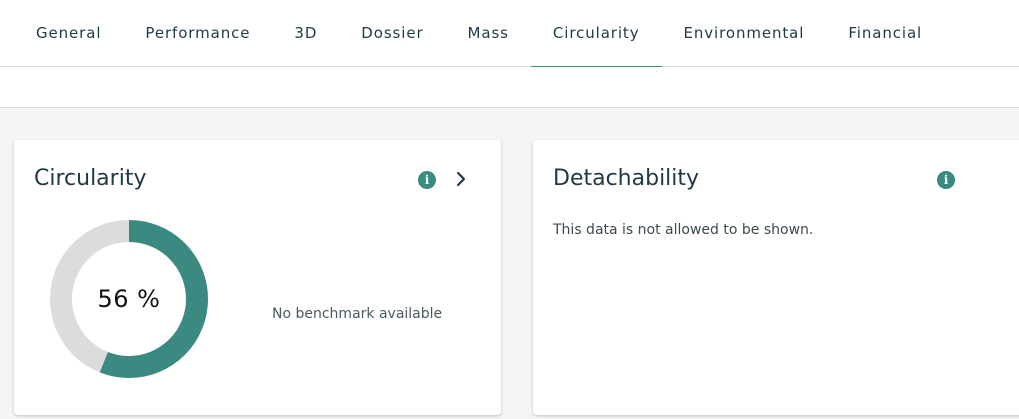 The height and width of the screenshot is (419, 1019). What do you see at coordinates (305, 33) in the screenshot?
I see `tab-3d: 3D` at bounding box center [305, 33].